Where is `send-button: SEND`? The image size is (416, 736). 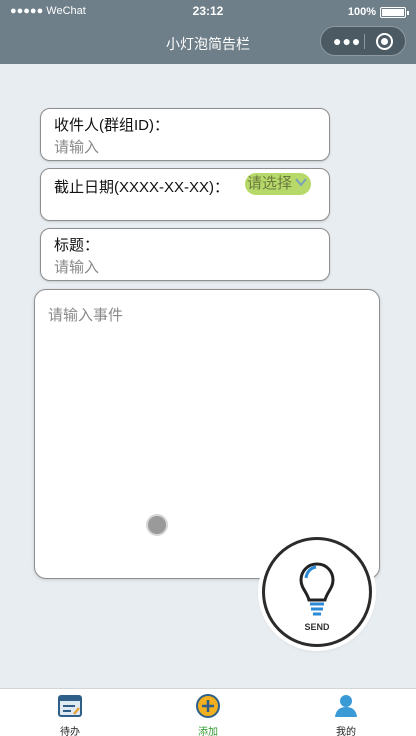
send-button: SEND is located at coordinates (317, 592).